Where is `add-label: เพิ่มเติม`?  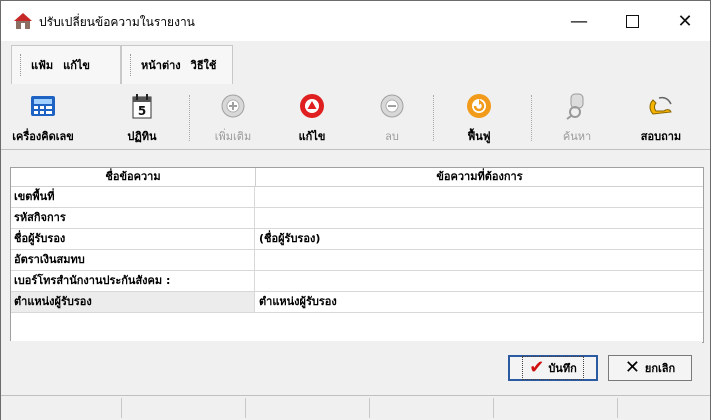 add-label: เพิ่มเติม is located at coordinates (233, 136).